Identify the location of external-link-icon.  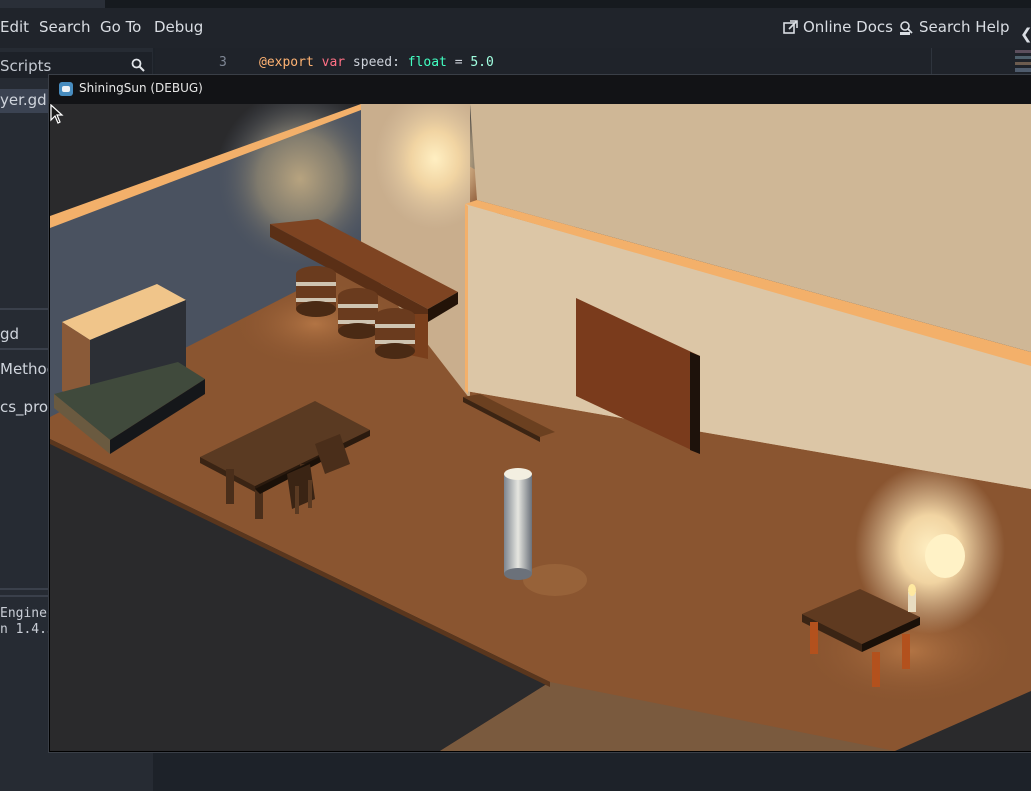
(790, 27).